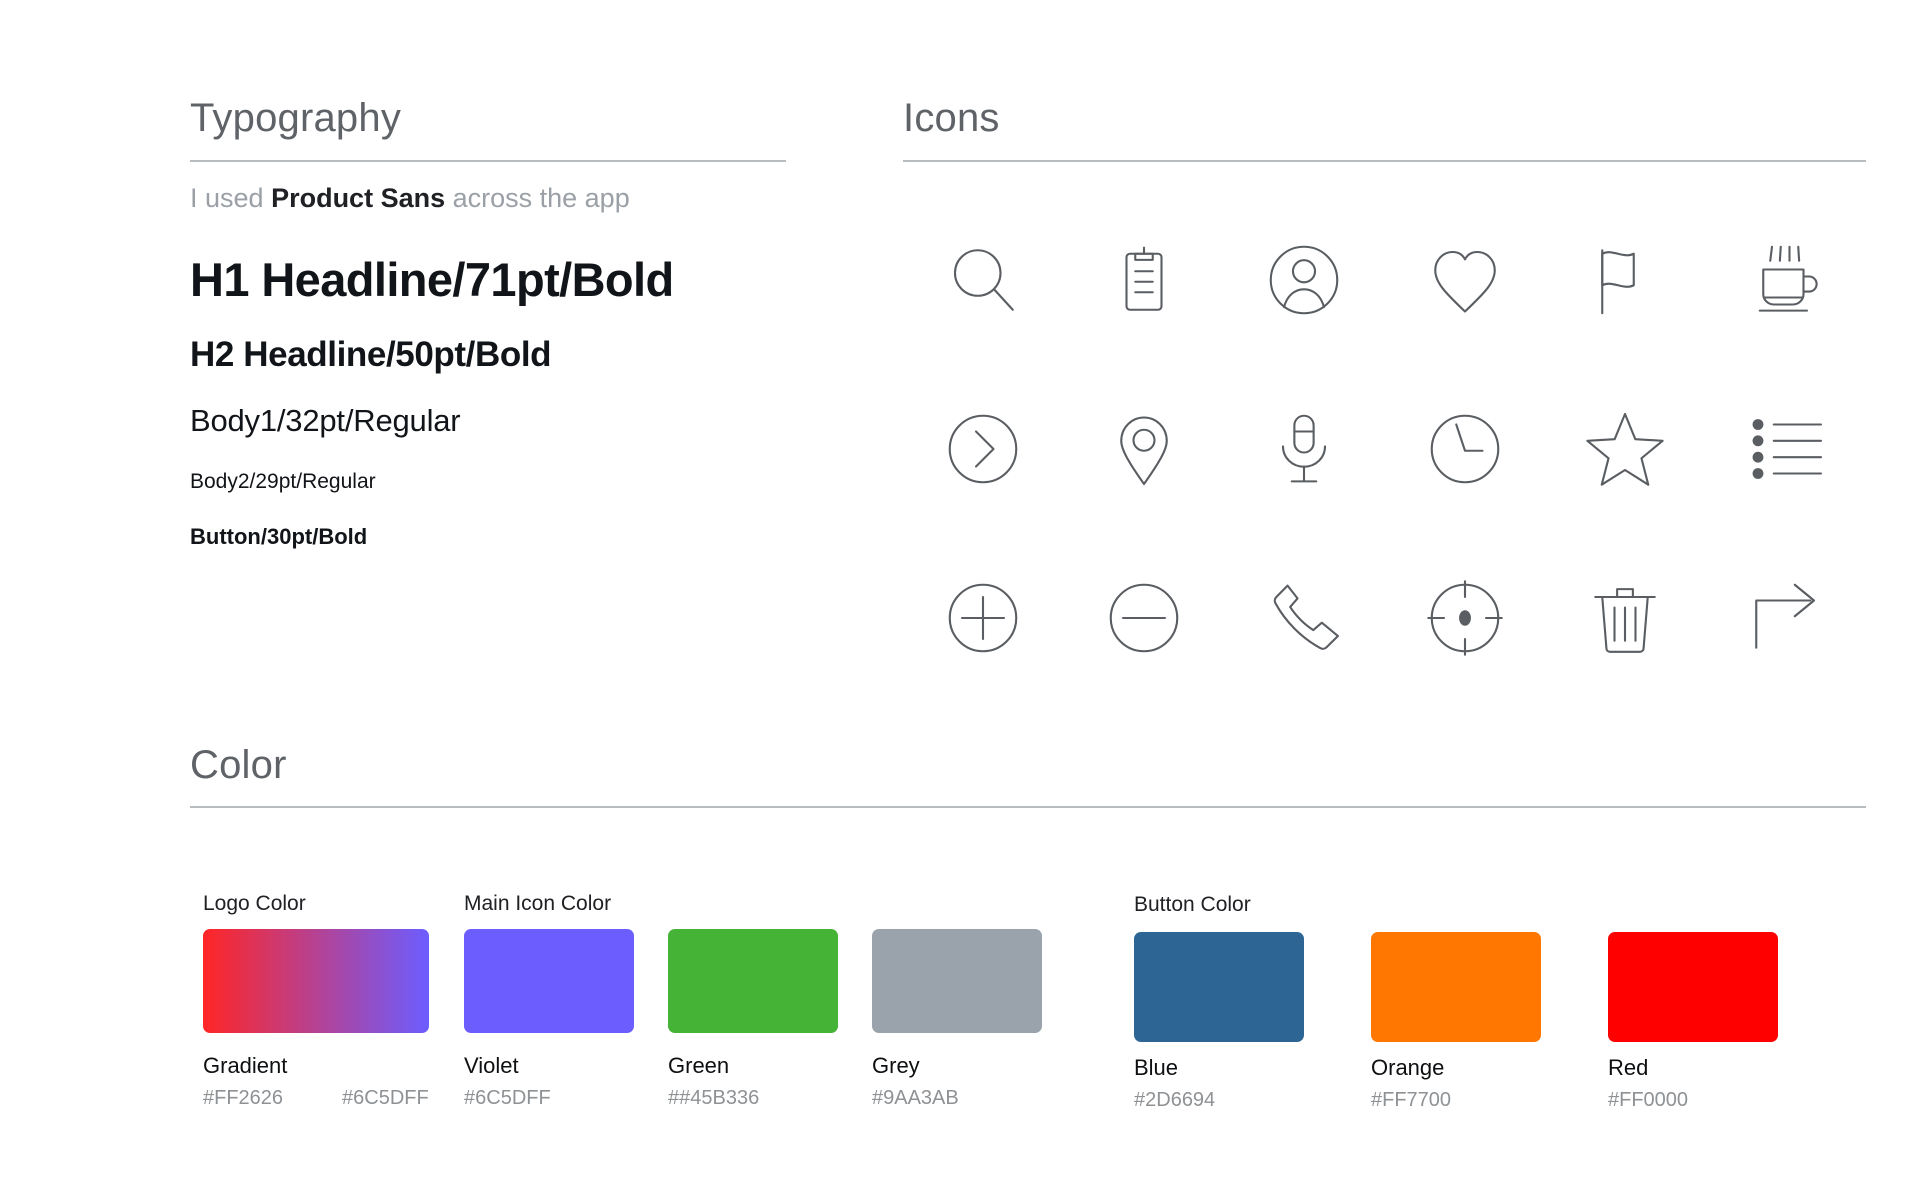  What do you see at coordinates (1156, 1067) in the screenshot?
I see `blue-chip-name: Blue` at bounding box center [1156, 1067].